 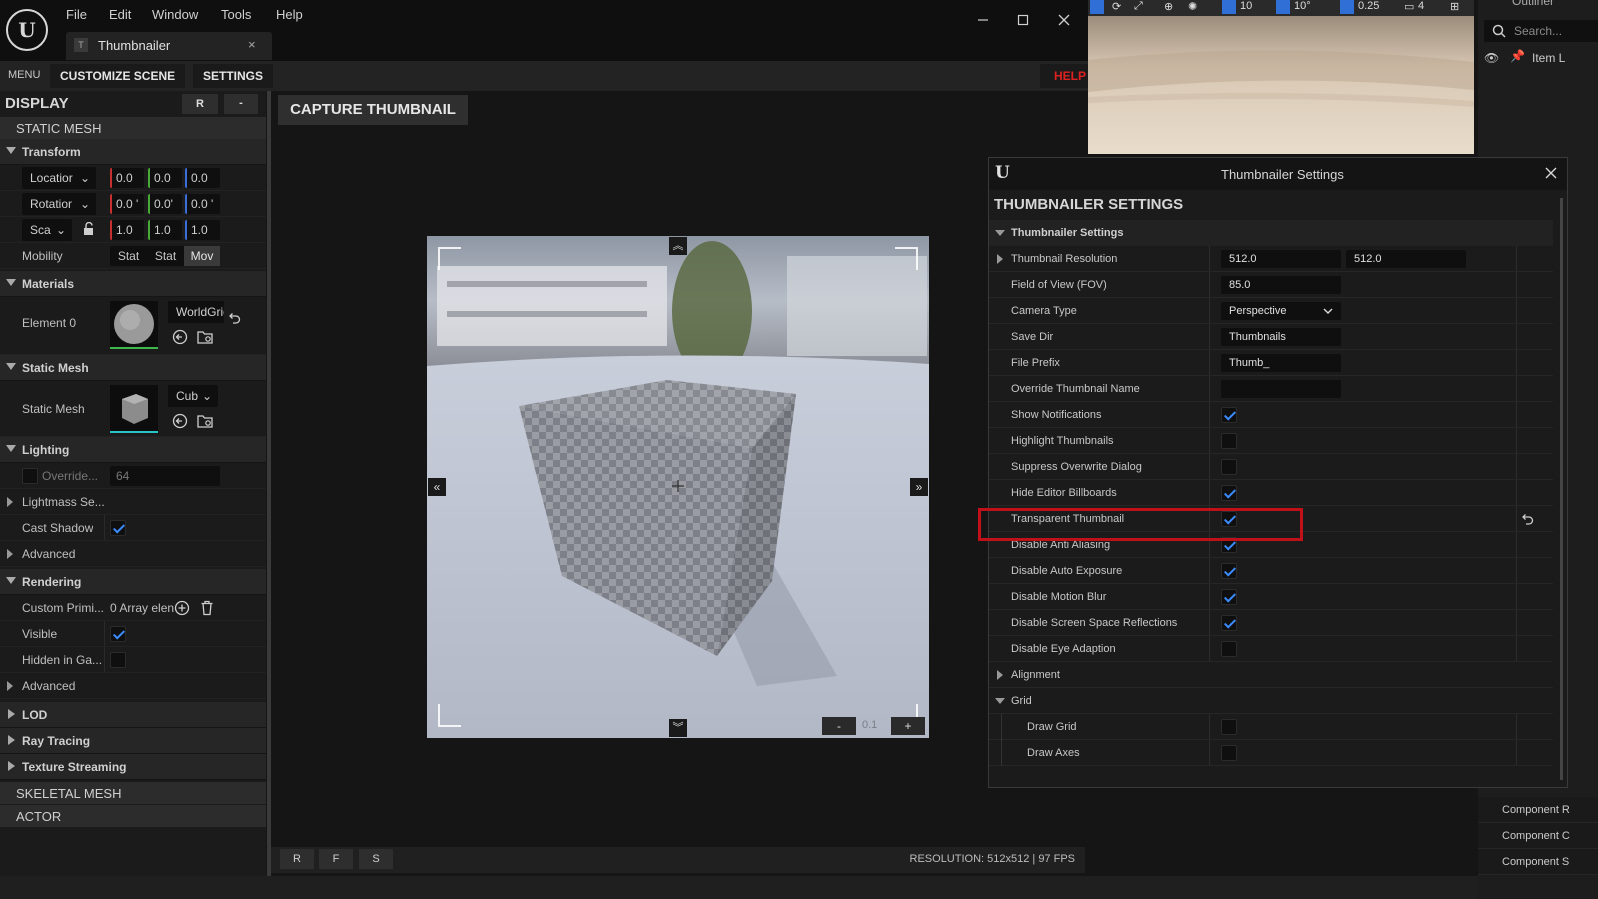 I want to click on save-dir-input: Thumbnails, so click(x=1281, y=337).